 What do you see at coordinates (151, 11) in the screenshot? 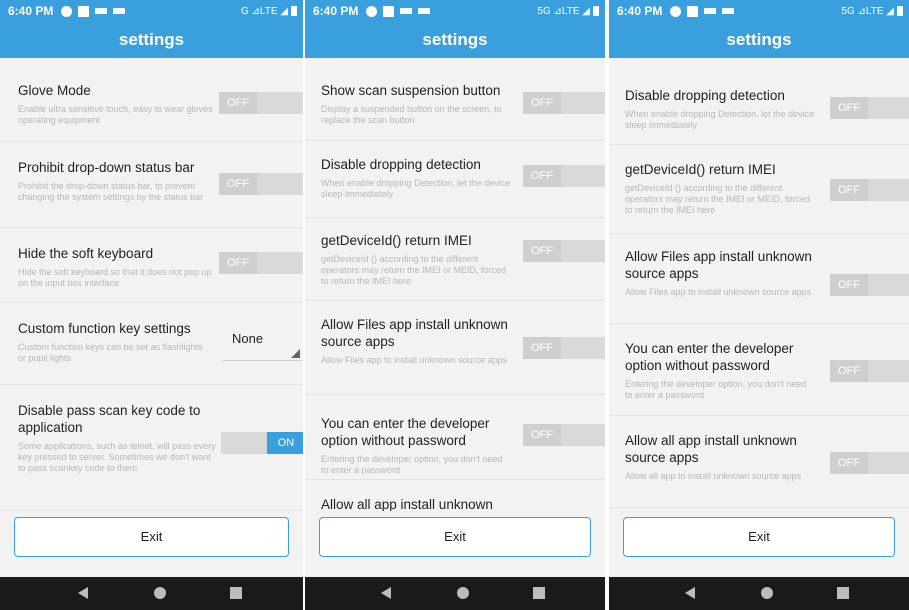
I see `status-bar: 6:40 PM G ⊿LTE ◢` at bounding box center [151, 11].